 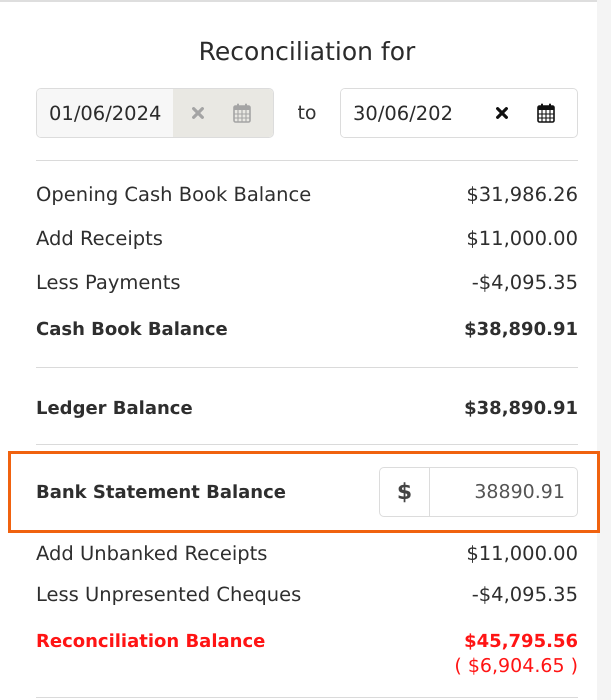 What do you see at coordinates (174, 194) in the screenshot?
I see `row-label: Opening Cash Book Balance` at bounding box center [174, 194].